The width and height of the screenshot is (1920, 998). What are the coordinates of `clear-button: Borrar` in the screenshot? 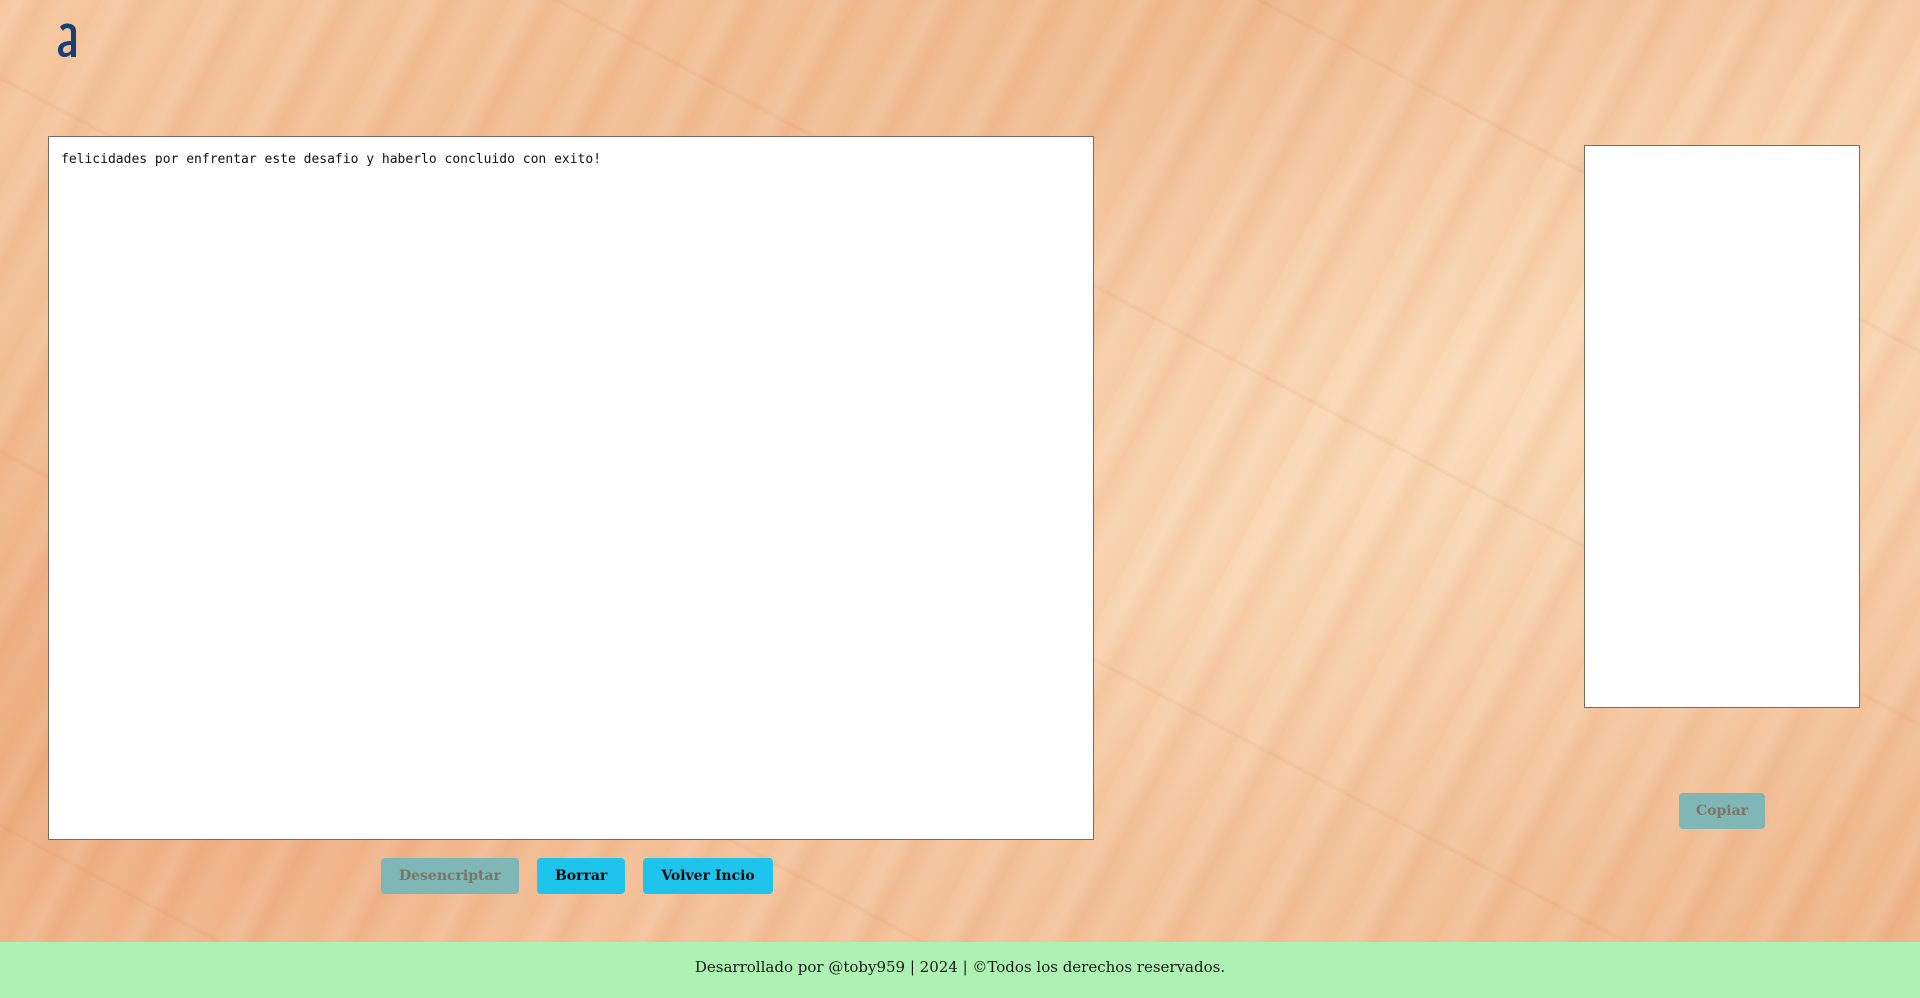 It's located at (581, 876).